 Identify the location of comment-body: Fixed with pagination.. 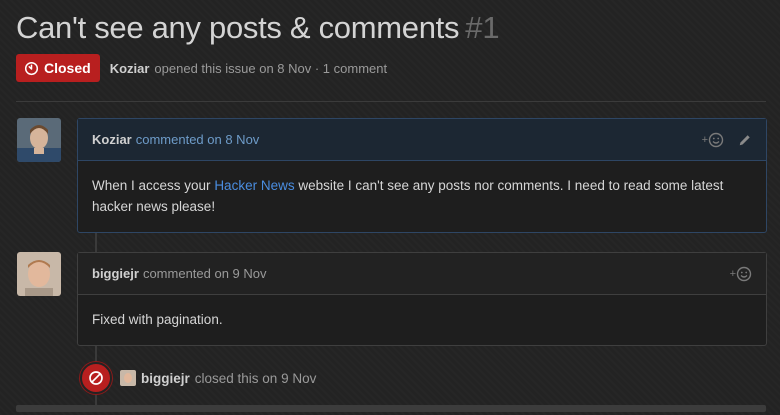
(422, 319).